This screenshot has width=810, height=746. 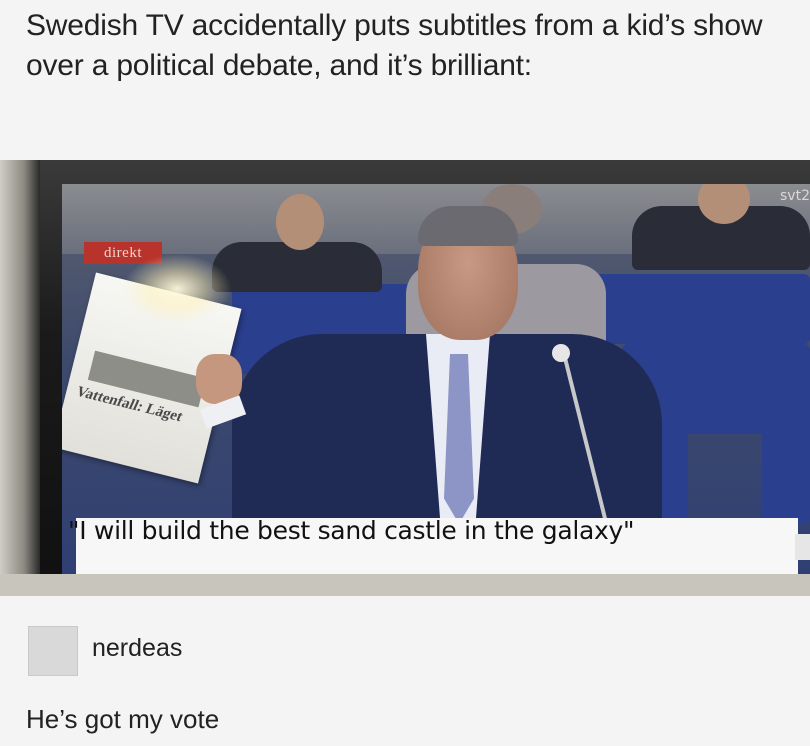 What do you see at coordinates (20, 378) in the screenshot?
I see `tv-edge` at bounding box center [20, 378].